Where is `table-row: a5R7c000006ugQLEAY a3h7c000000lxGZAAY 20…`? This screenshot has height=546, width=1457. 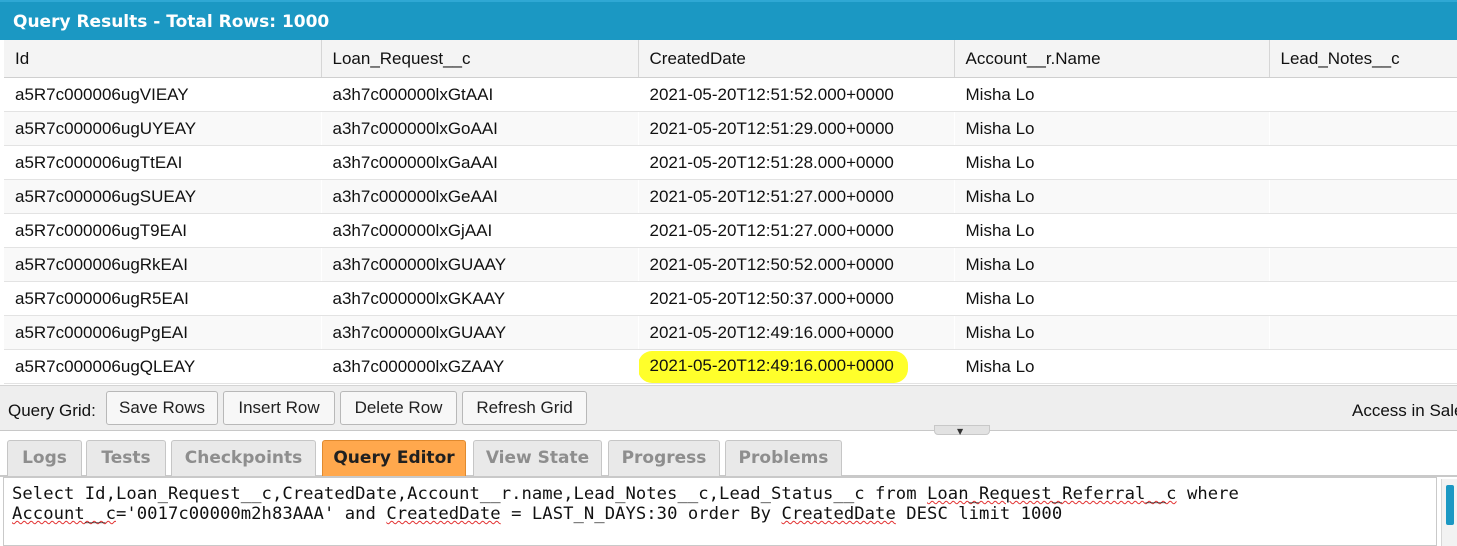
table-row: a5R7c000006ugQLEAY a3h7c000000lxGZAAY 20… is located at coordinates (730, 366).